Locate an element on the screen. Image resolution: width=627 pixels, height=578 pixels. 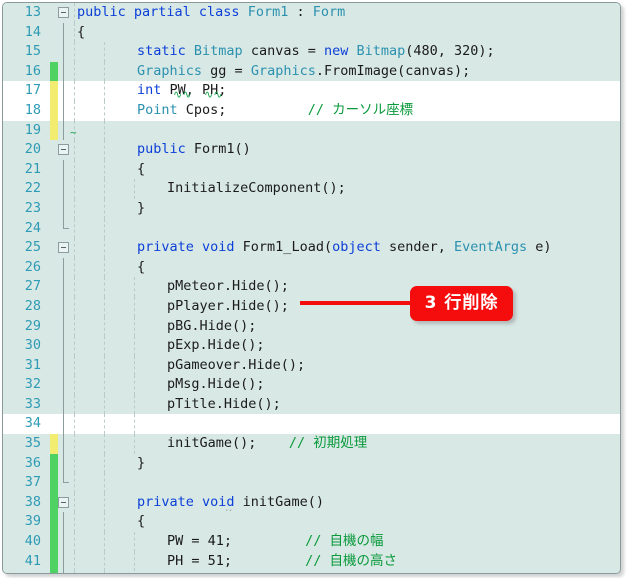
token-kw: int is located at coordinates (153, 90).